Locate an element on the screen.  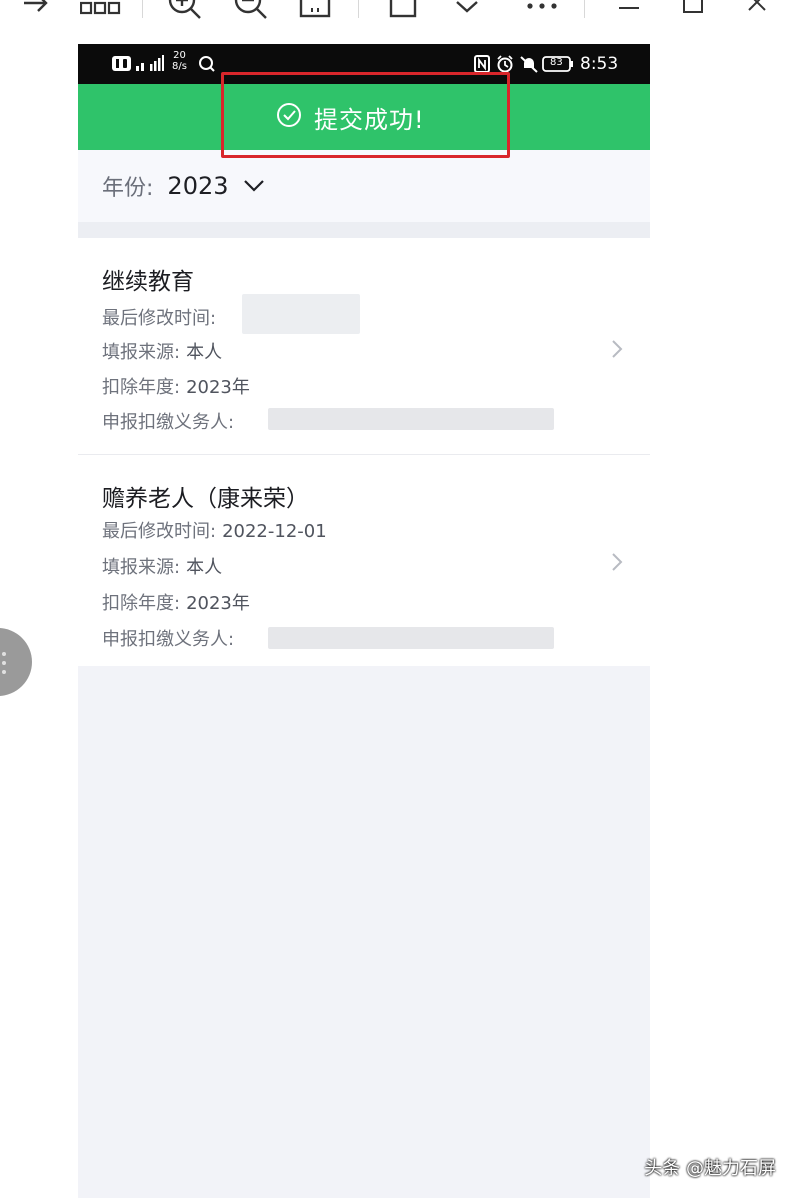
network-speed: 20 8/s is located at coordinates (179, 61).